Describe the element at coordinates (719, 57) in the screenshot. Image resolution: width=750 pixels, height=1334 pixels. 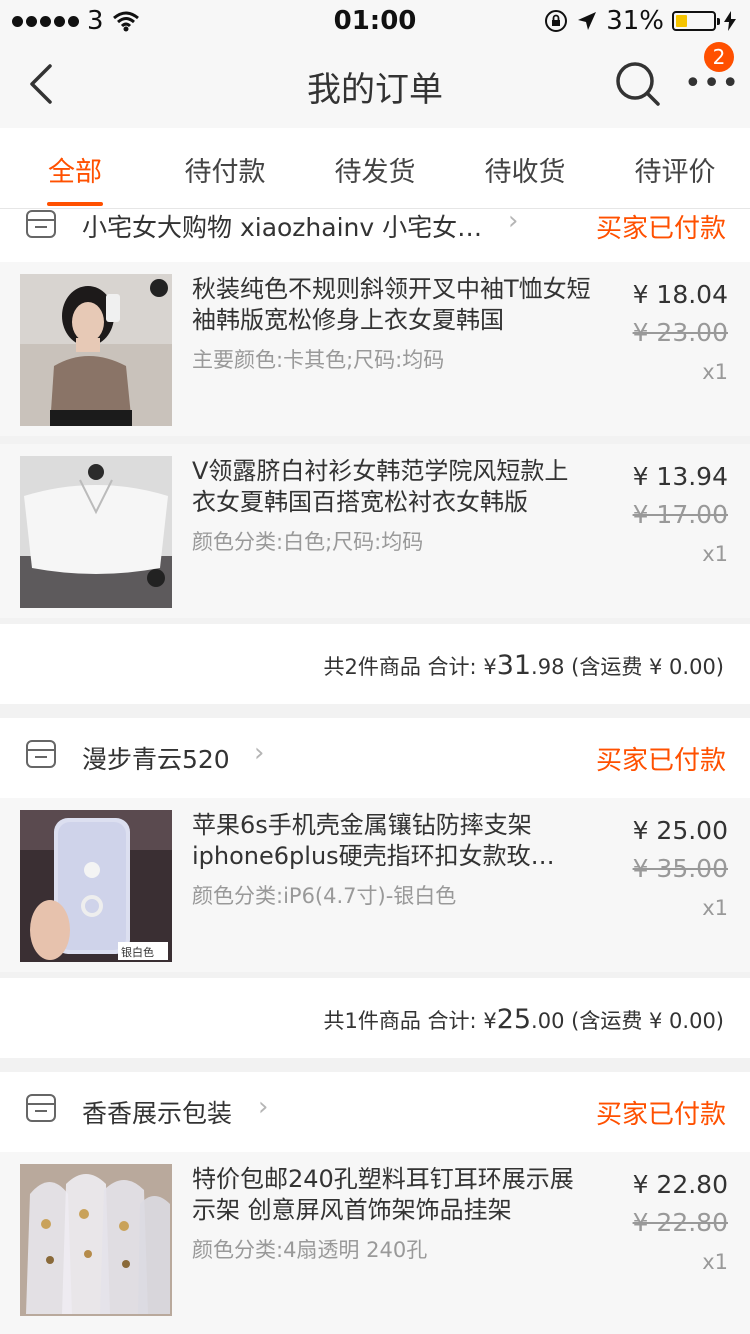
I see `notification-badge: 2` at that location.